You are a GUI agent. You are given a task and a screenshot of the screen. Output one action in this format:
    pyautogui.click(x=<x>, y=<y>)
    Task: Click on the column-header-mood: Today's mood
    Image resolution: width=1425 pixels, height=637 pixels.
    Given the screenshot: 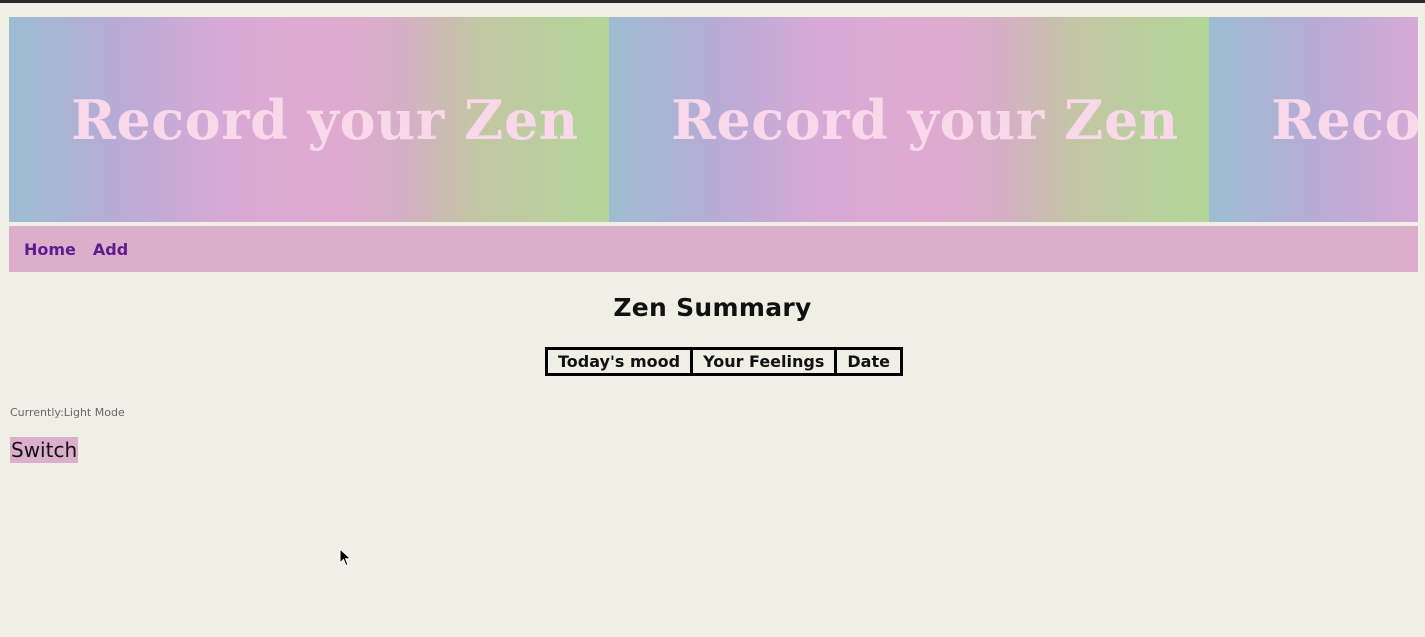 What is the action you would take?
    pyautogui.click(x=619, y=361)
    